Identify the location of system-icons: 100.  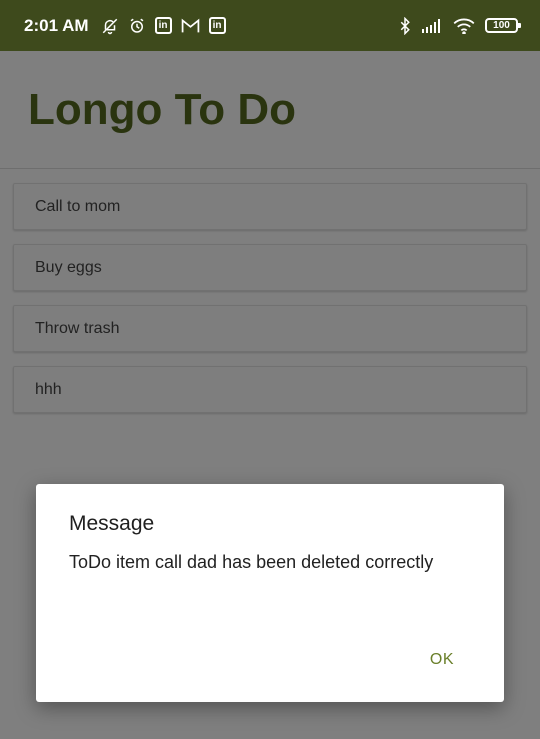
(460, 25).